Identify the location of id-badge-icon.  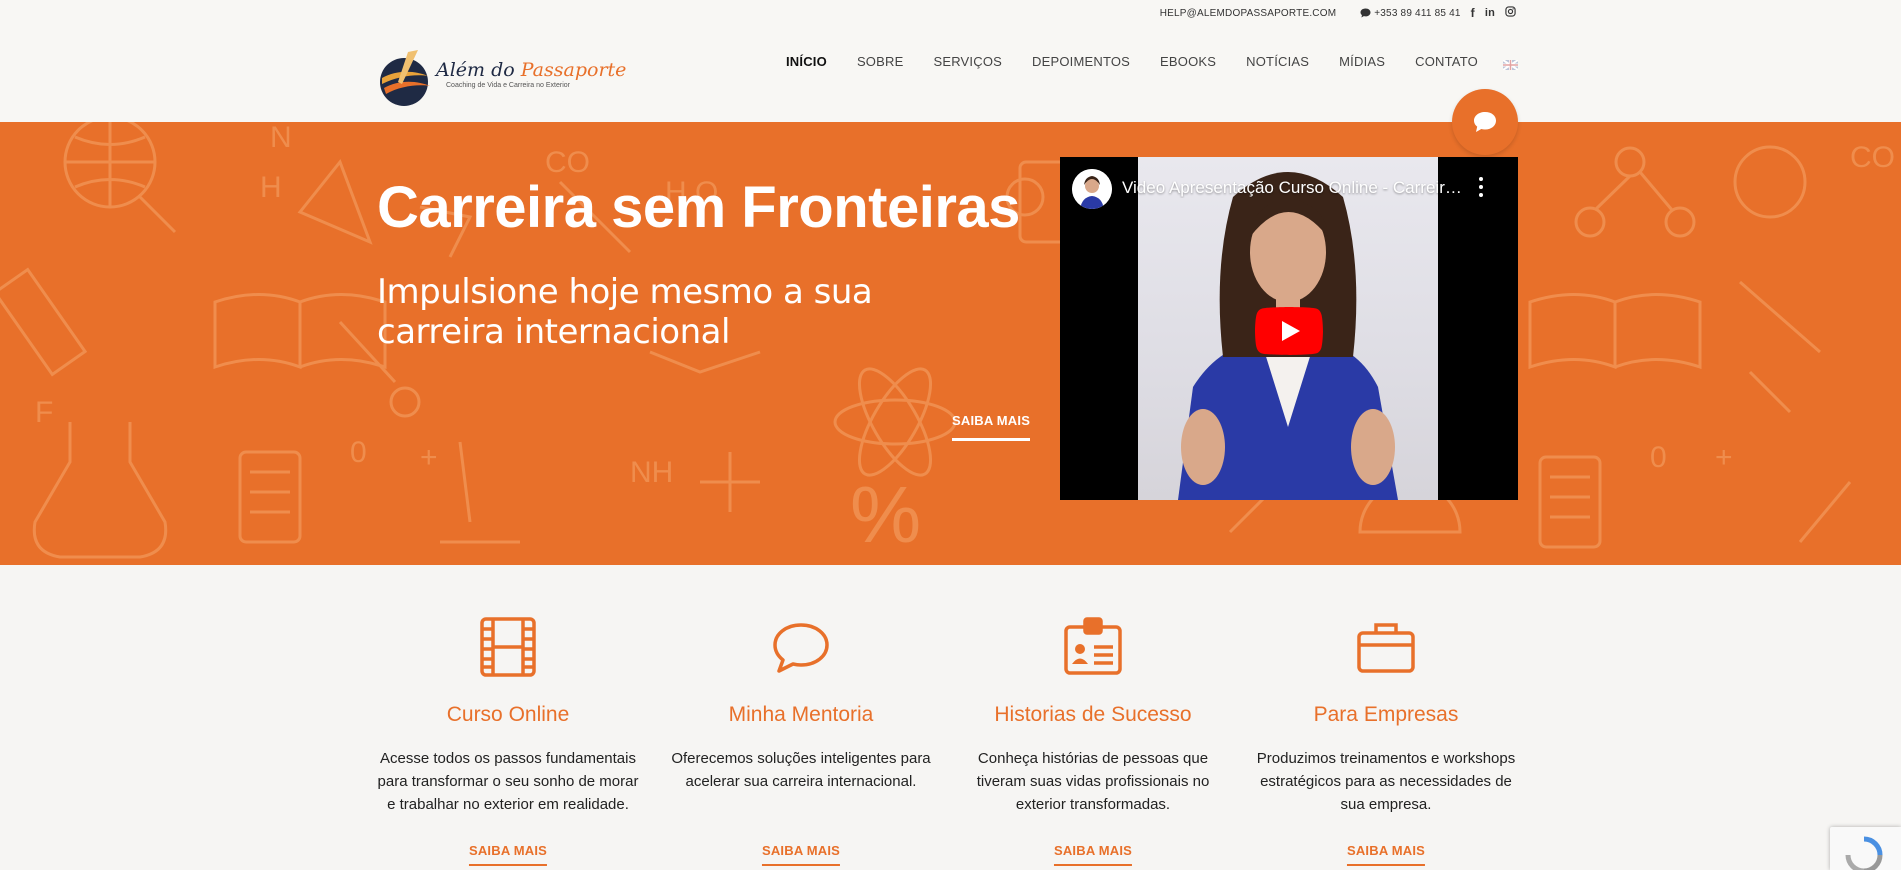
(1093, 647).